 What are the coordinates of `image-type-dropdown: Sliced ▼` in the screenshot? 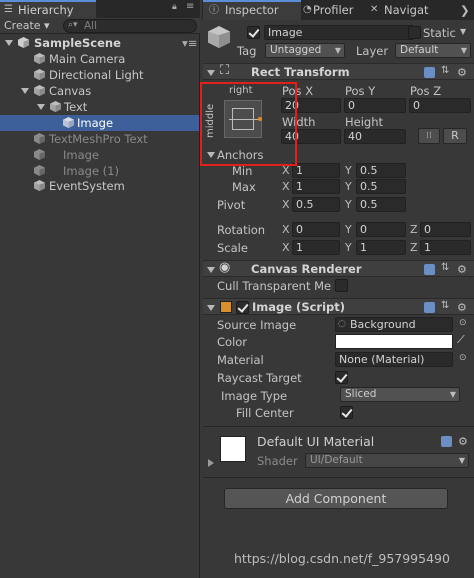 It's located at (400, 394).